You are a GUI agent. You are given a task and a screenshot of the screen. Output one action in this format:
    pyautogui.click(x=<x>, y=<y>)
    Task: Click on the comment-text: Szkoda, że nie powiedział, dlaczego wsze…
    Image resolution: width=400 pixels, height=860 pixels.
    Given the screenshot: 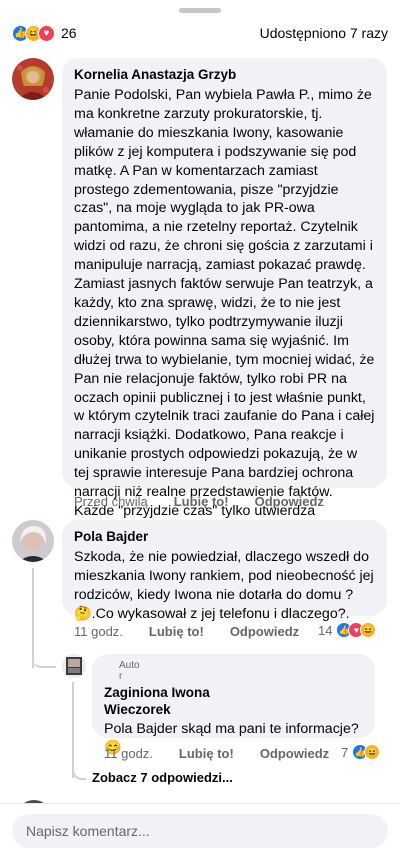 What is the action you would take?
    pyautogui.click(x=224, y=585)
    